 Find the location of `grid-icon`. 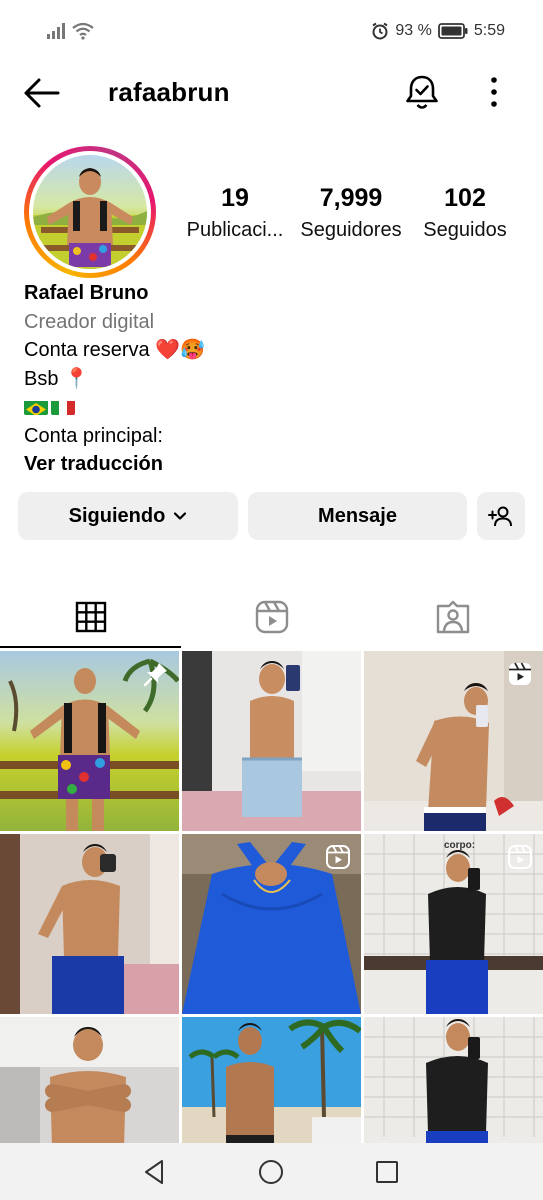

grid-icon is located at coordinates (90, 617).